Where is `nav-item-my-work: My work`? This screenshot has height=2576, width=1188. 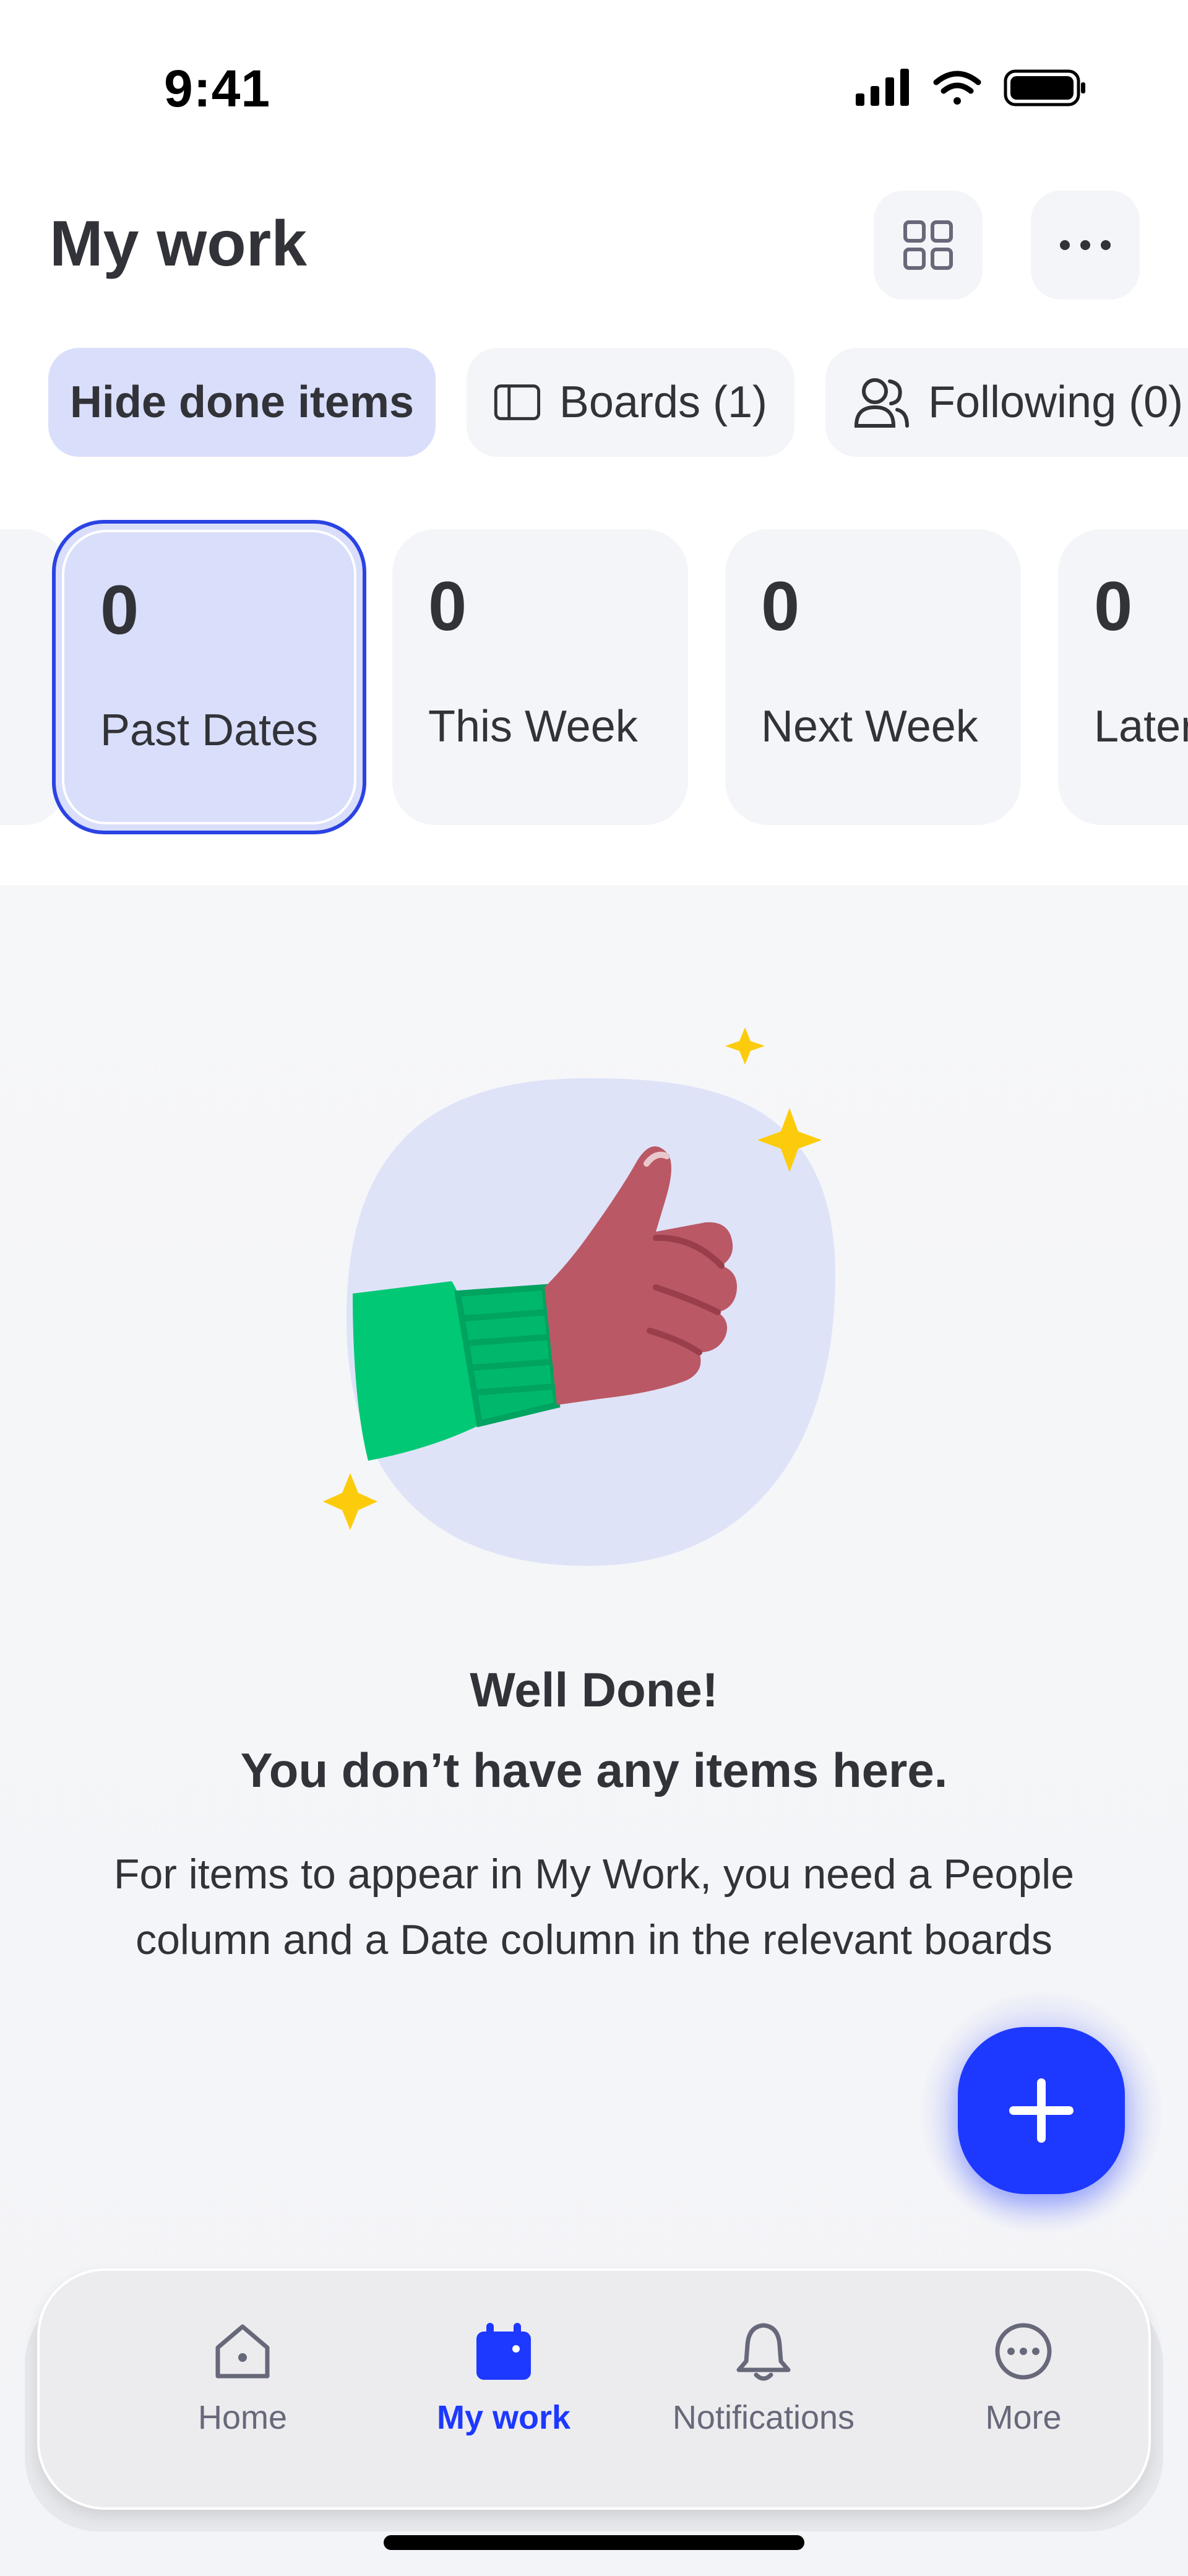
nav-item-my-work: My work is located at coordinates (503, 2378).